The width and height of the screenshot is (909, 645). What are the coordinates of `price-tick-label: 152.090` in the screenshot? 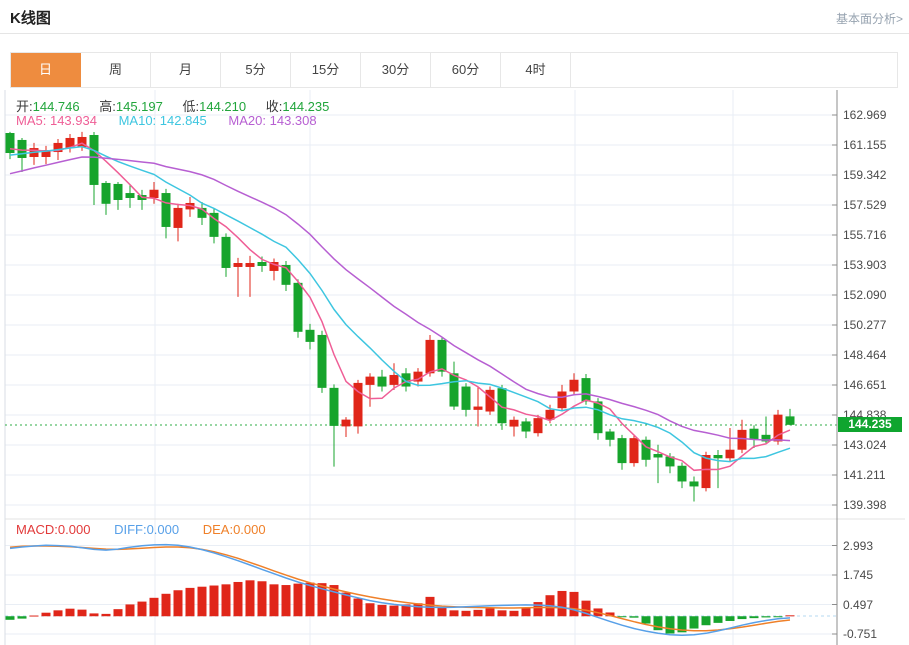 It's located at (865, 294).